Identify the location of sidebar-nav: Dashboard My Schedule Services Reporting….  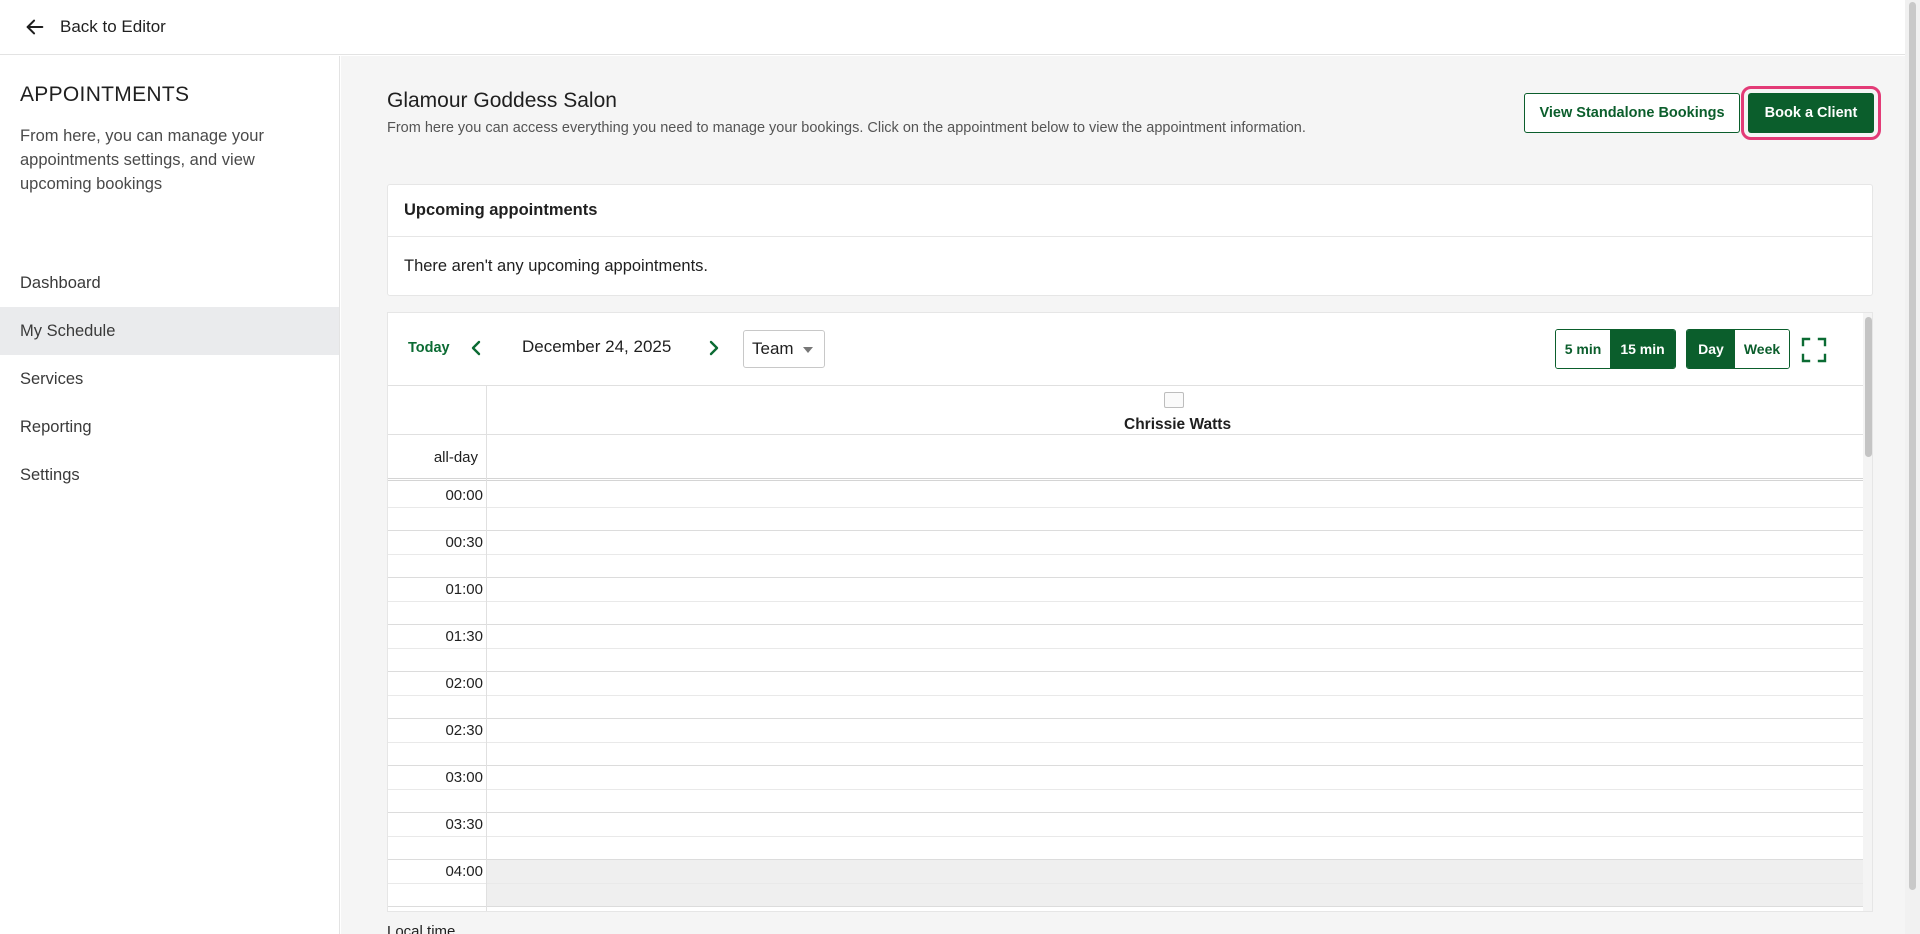
(169, 379).